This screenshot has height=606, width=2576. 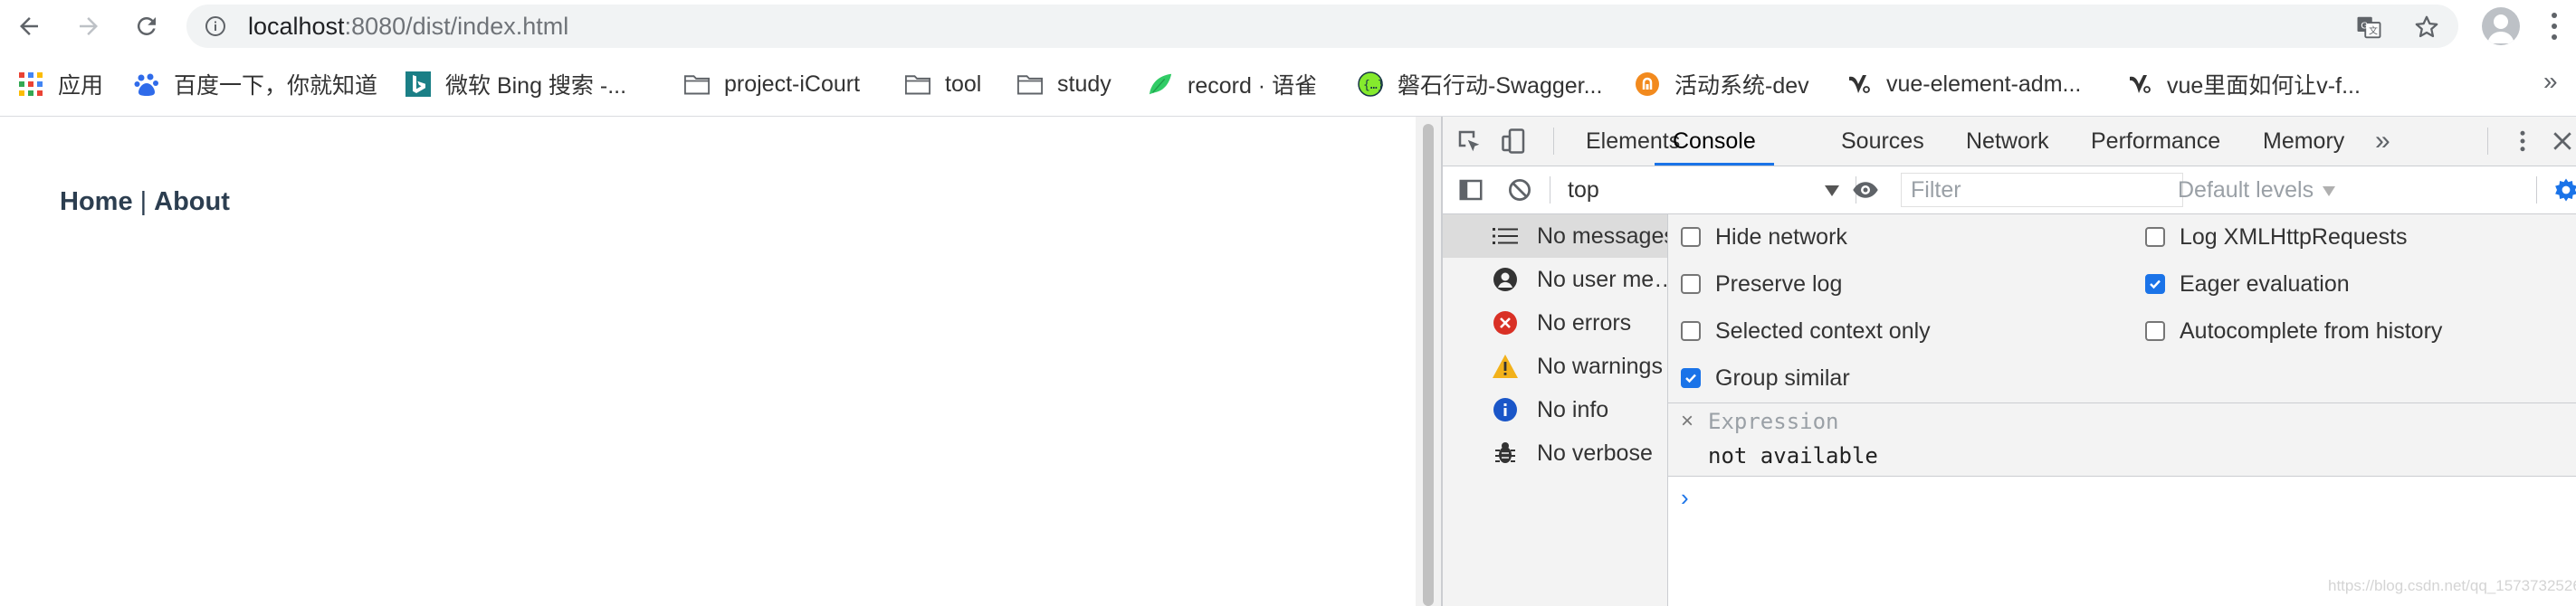 I want to click on eager-evaluation-checkbox, so click(x=2155, y=284).